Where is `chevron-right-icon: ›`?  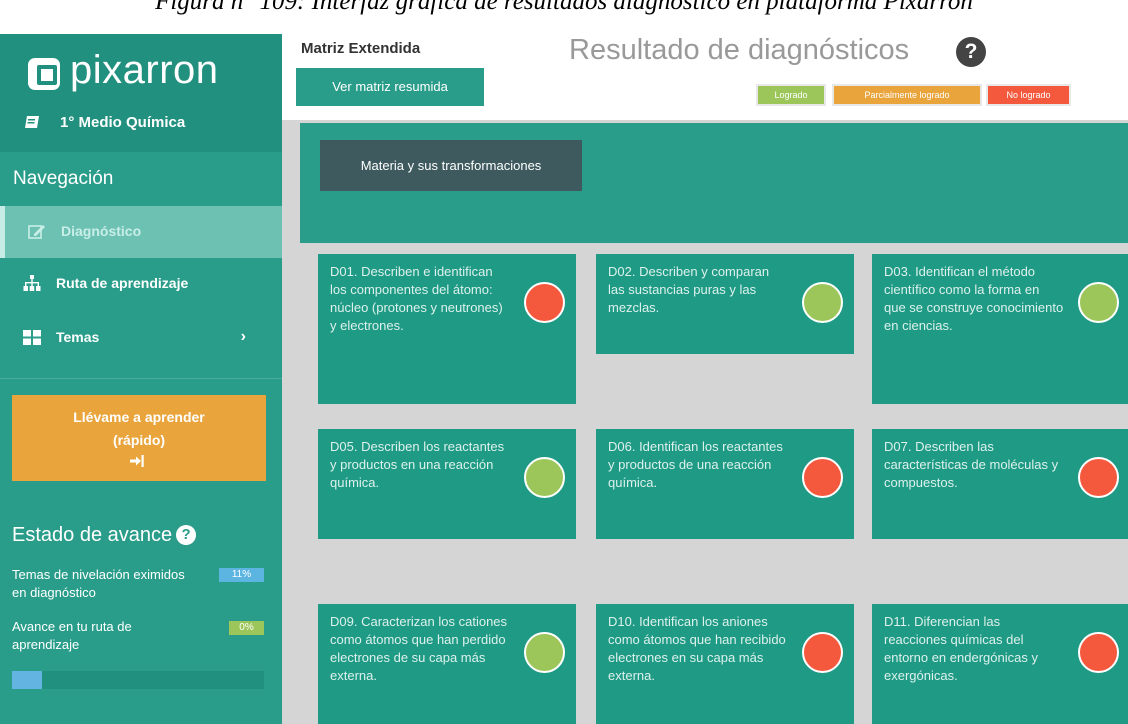
chevron-right-icon: › is located at coordinates (243, 336).